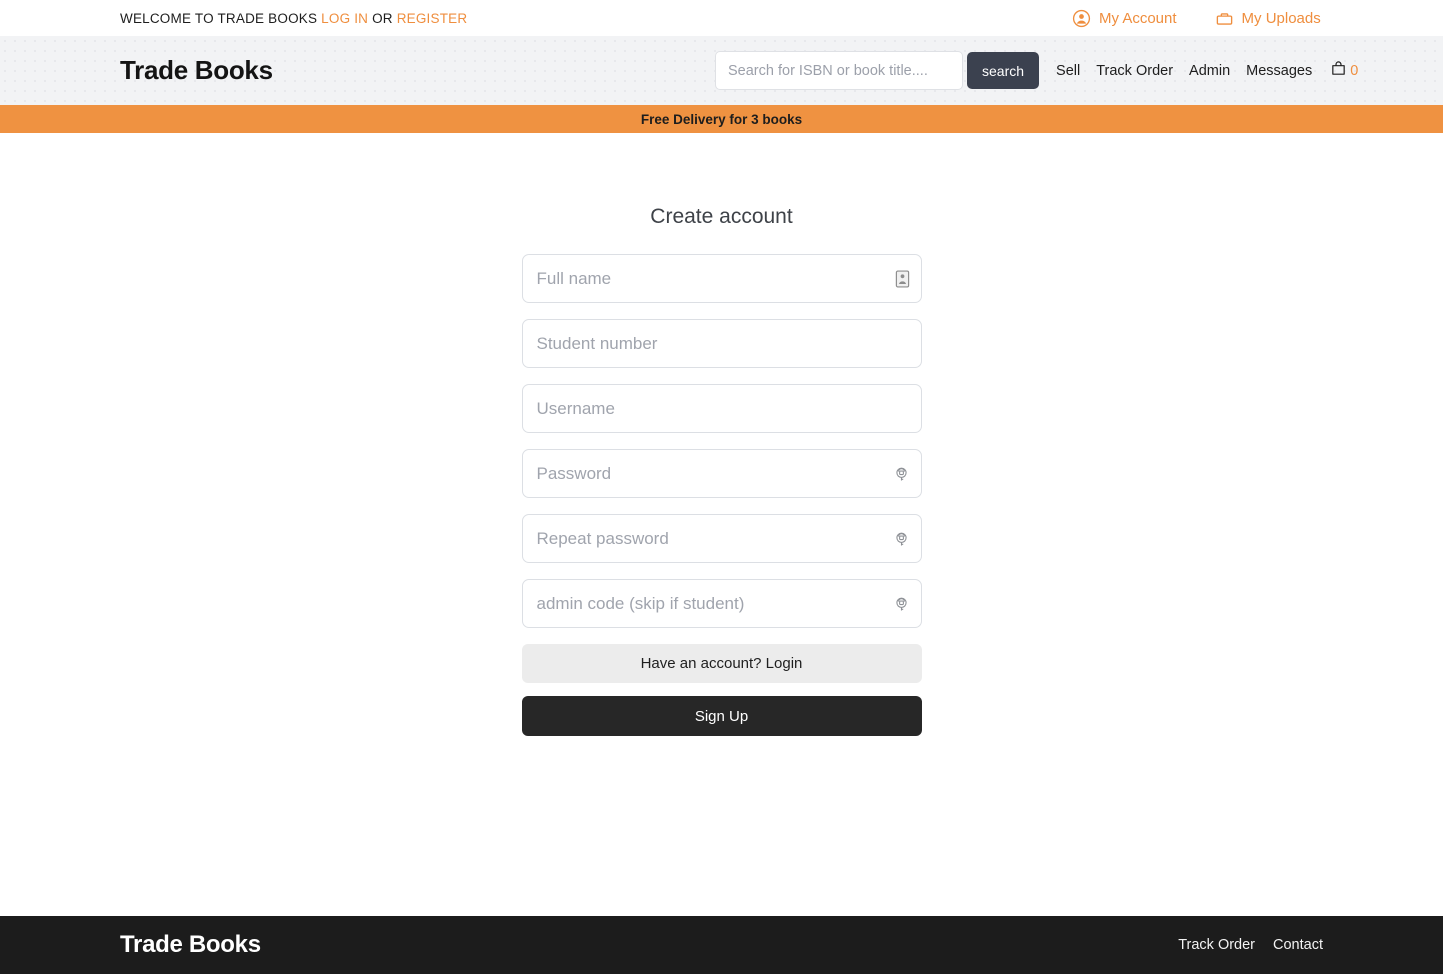 The width and height of the screenshot is (1443, 974). I want to click on welcome-text: WELCOME TO TRADE BOOKS, so click(219, 18).